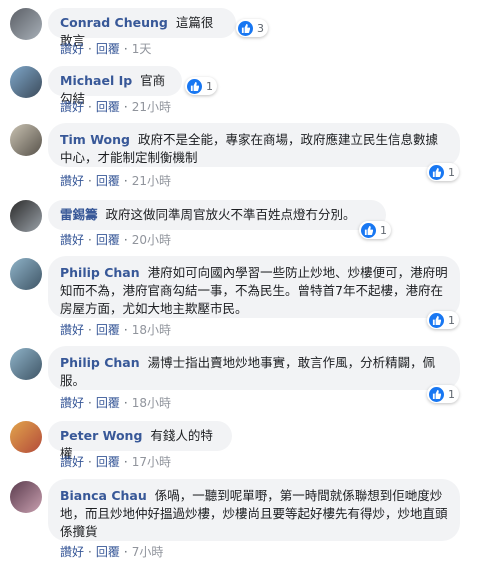 The width and height of the screenshot is (498, 562). I want to click on comment-bubble: Conrad Cheung 這篇很敢言, so click(142, 28).